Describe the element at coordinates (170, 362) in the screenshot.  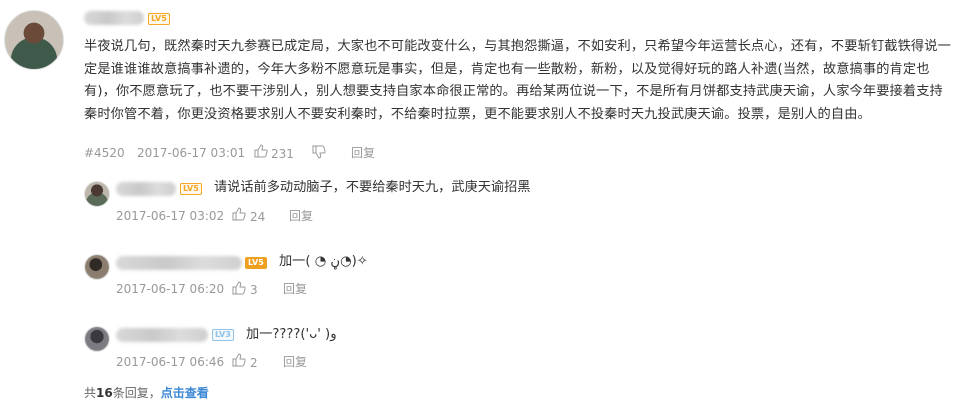
I see `reply-time: 2017-06-17 06:46` at that location.